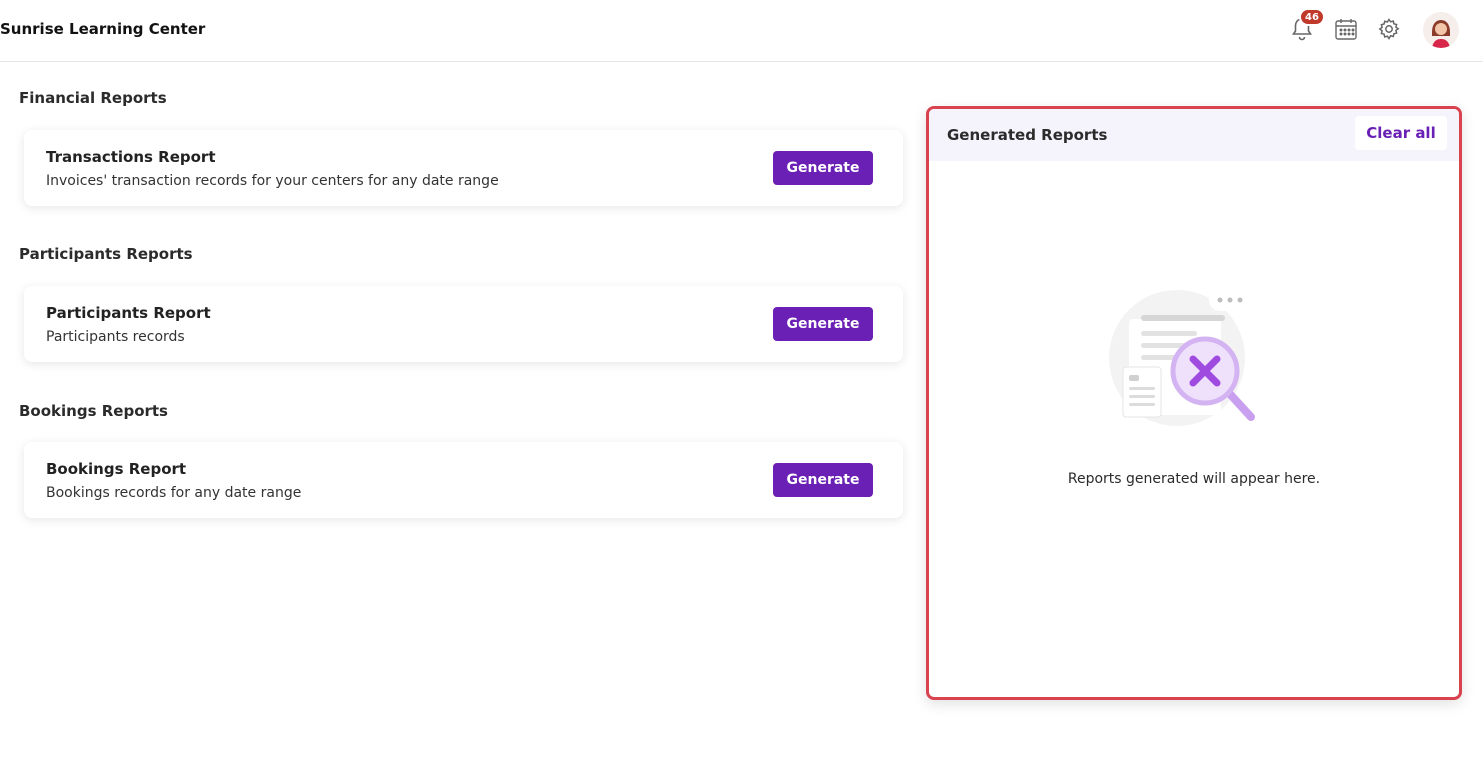 This screenshot has width=1483, height=762. I want to click on notification-badge: 46, so click(1312, 17).